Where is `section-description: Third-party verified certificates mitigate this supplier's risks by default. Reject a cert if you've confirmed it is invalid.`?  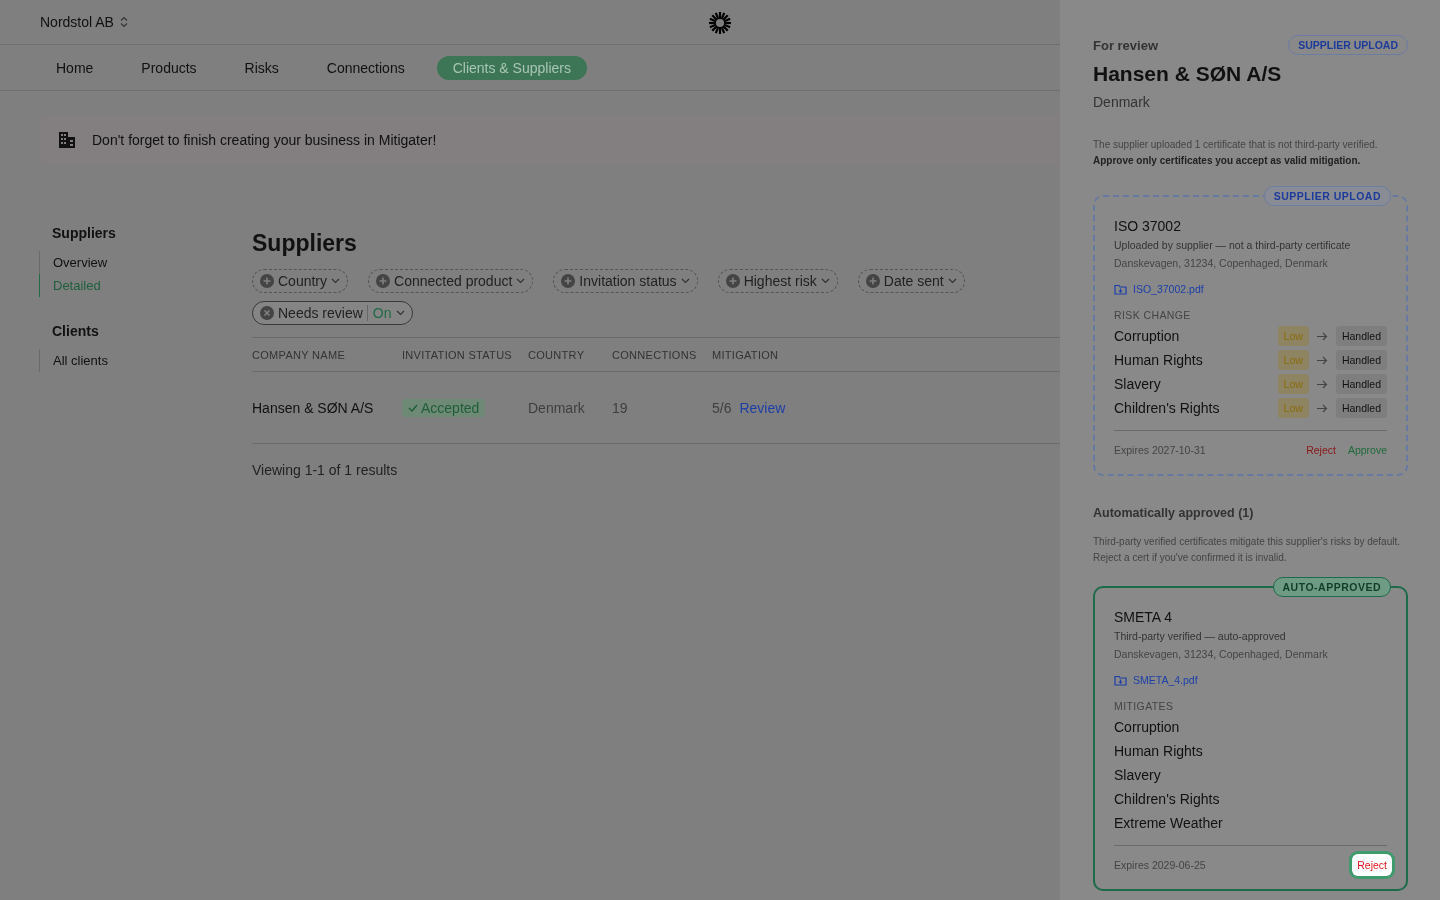 section-description: Third-party verified certificates mitigate this supplier's risks by default. Reject a cert if you've confirmed it is invalid. is located at coordinates (1247, 550).